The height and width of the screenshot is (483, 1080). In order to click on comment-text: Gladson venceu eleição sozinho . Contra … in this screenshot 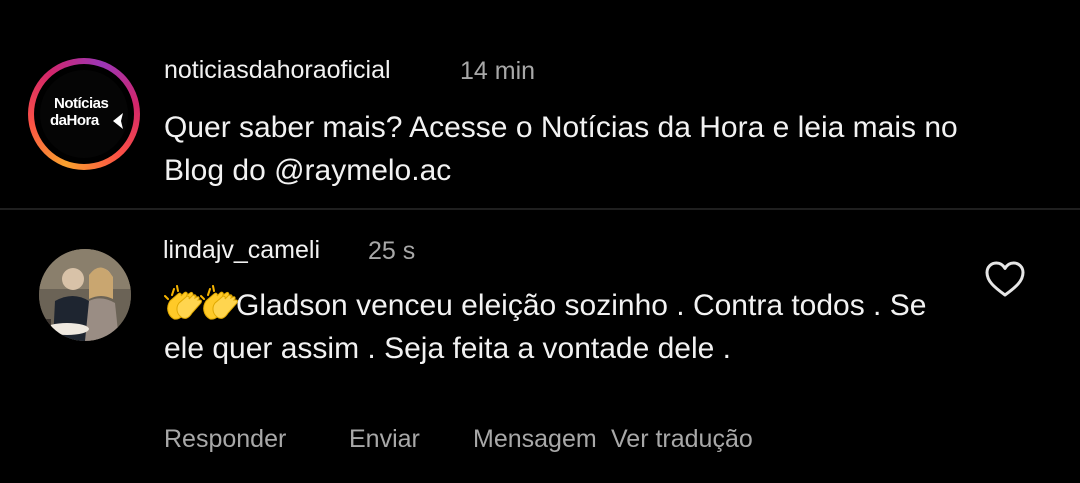, I will do `click(545, 327)`.